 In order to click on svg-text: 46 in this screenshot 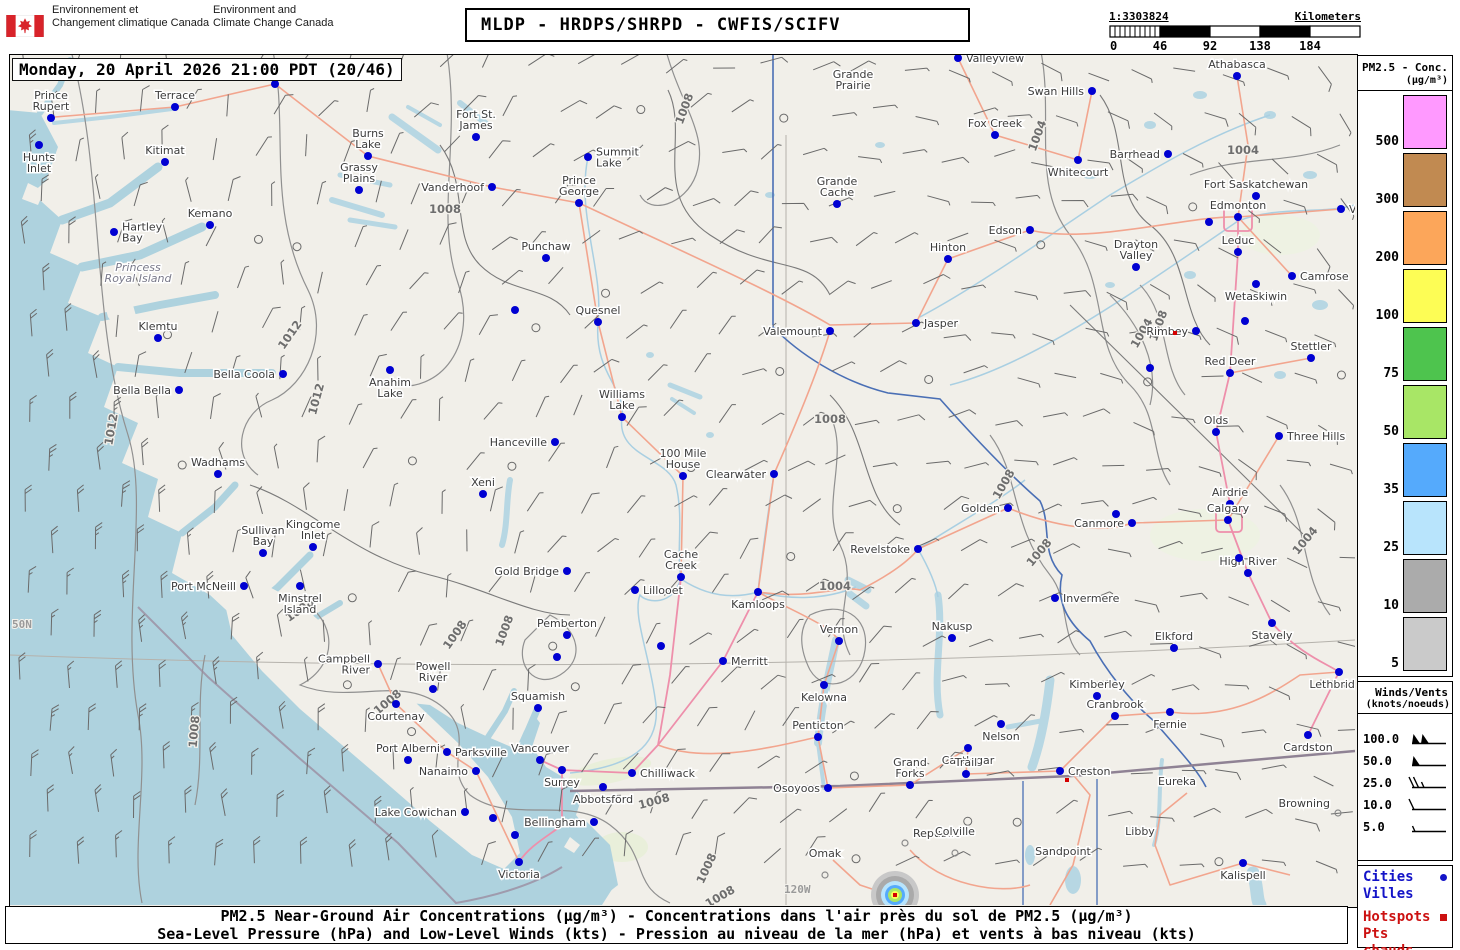, I will do `click(1160, 46)`.